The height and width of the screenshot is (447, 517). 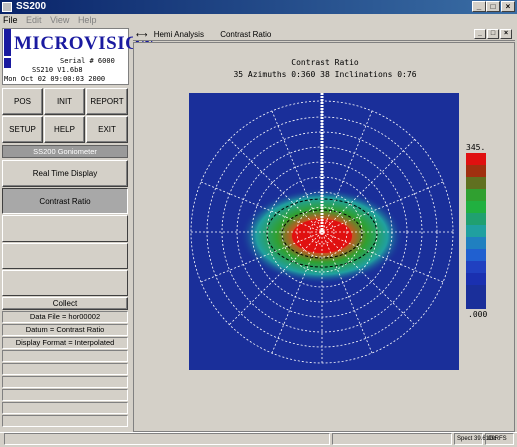 What do you see at coordinates (87, 20) in the screenshot?
I see `menu-help: Help` at bounding box center [87, 20].